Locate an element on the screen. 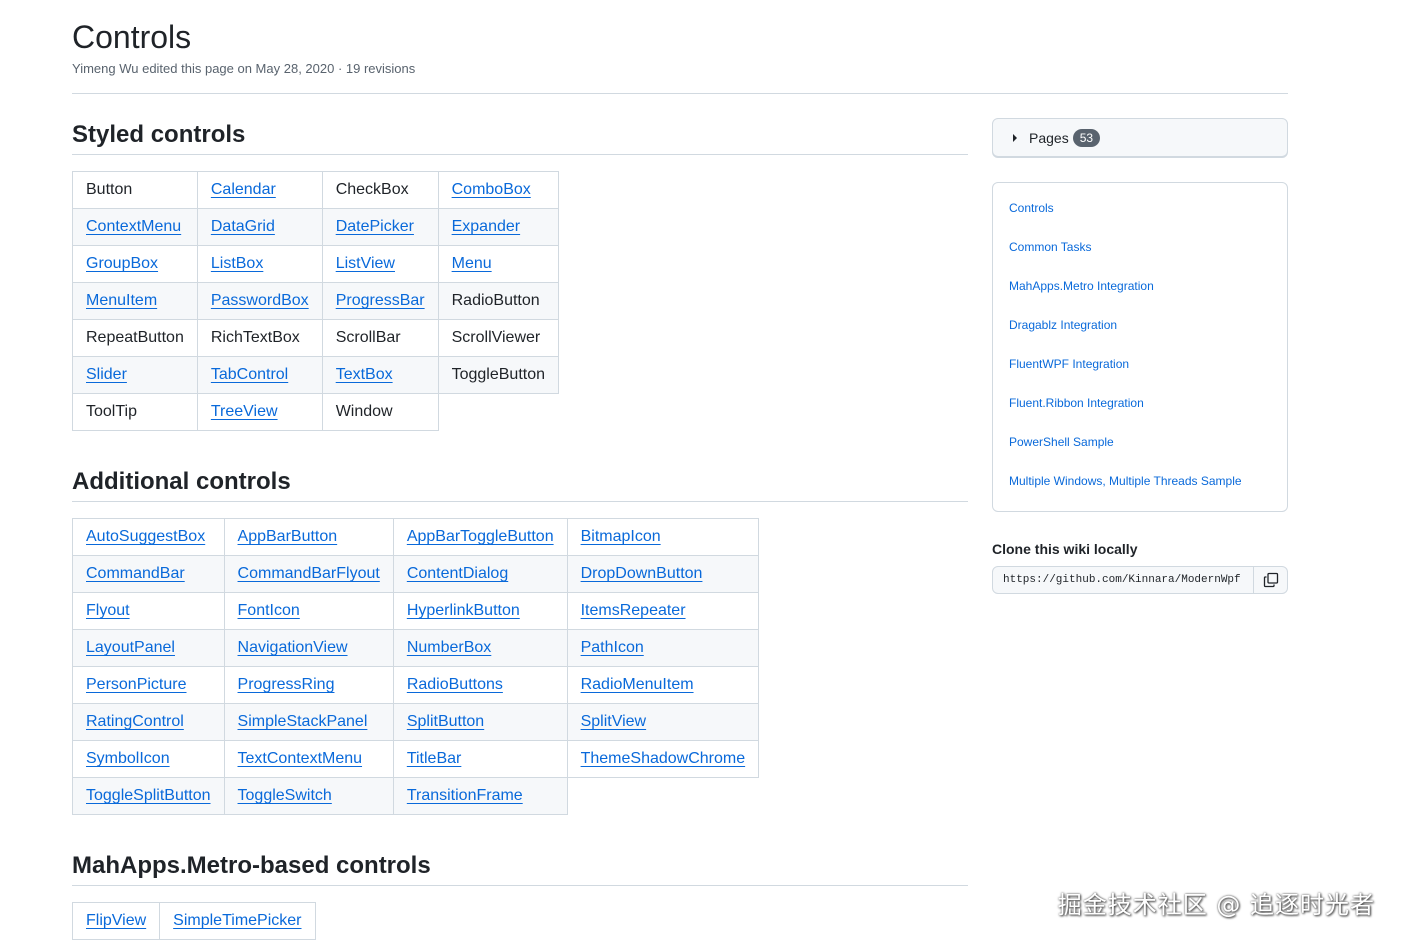  control-name-togglebutton: ToggleButton is located at coordinates (498, 374).